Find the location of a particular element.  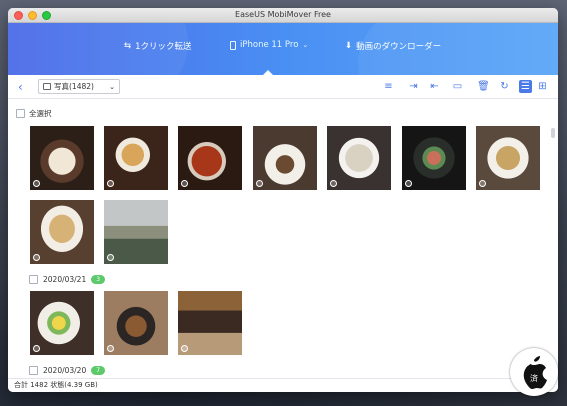

window-title: EaseUS MobiMover Free is located at coordinates (283, 14).